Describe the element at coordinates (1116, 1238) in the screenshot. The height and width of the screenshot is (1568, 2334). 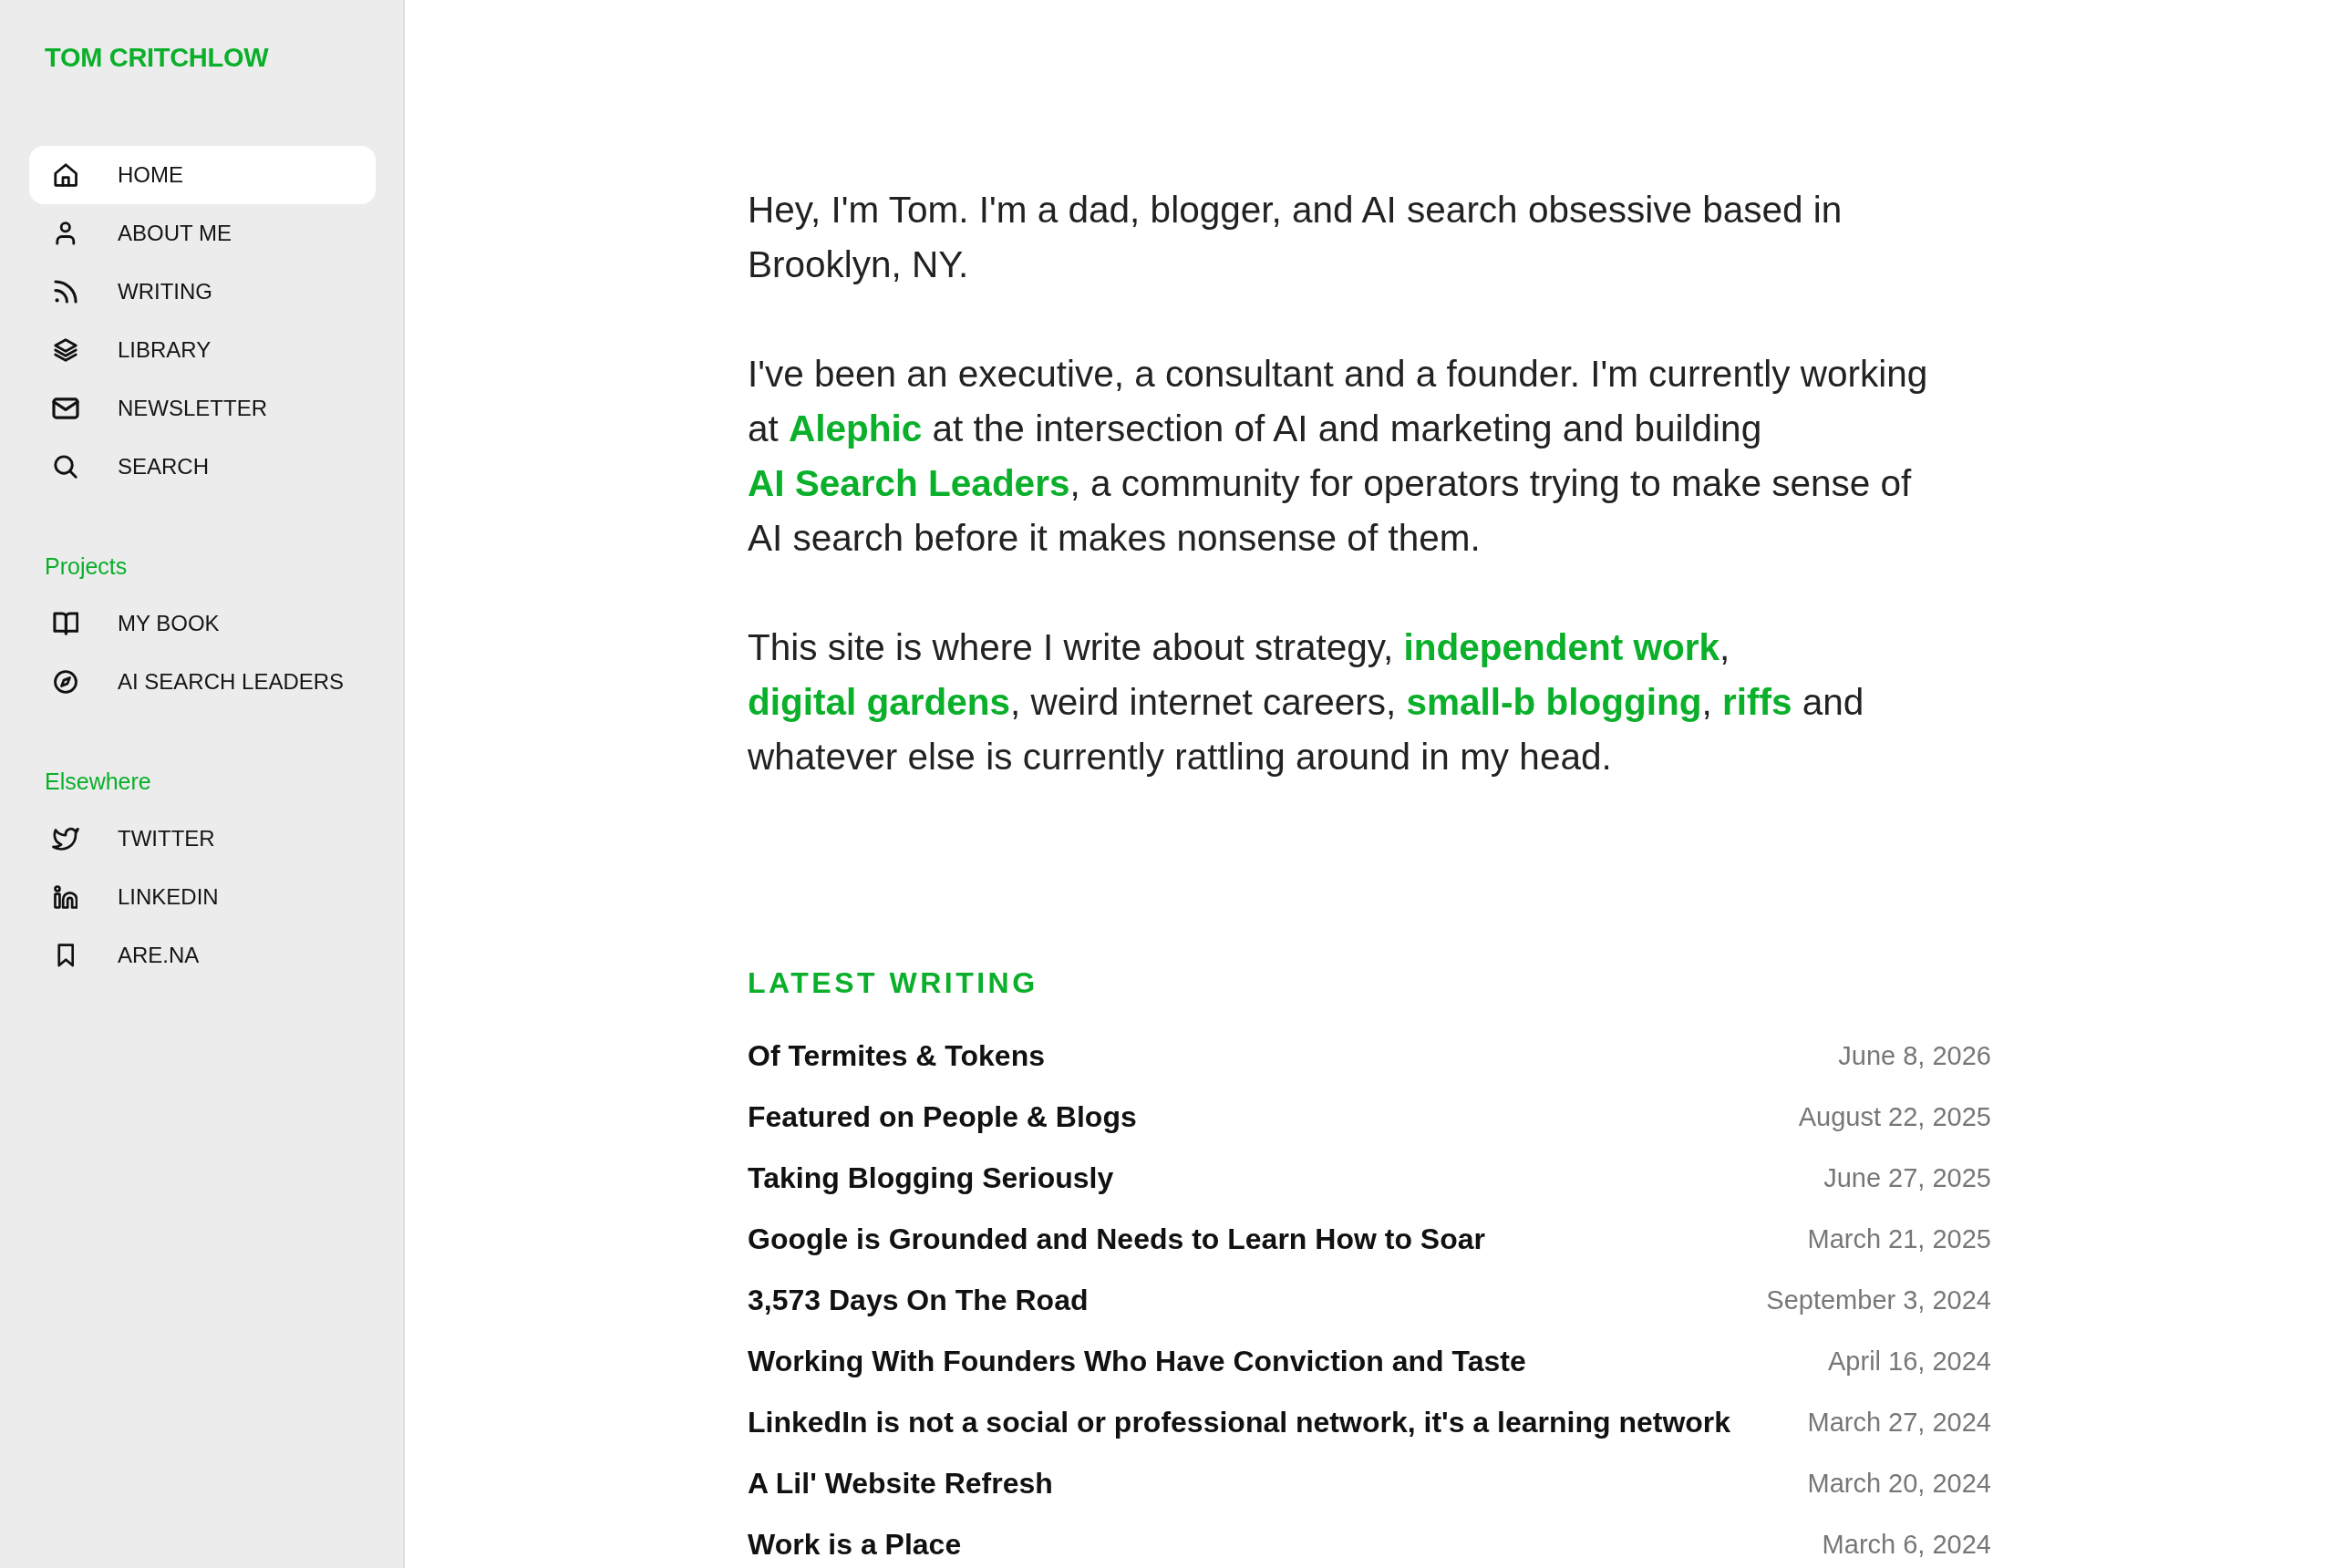
I see `post-title-link: Google is Grounded and Needs to Learn How to Soar` at that location.